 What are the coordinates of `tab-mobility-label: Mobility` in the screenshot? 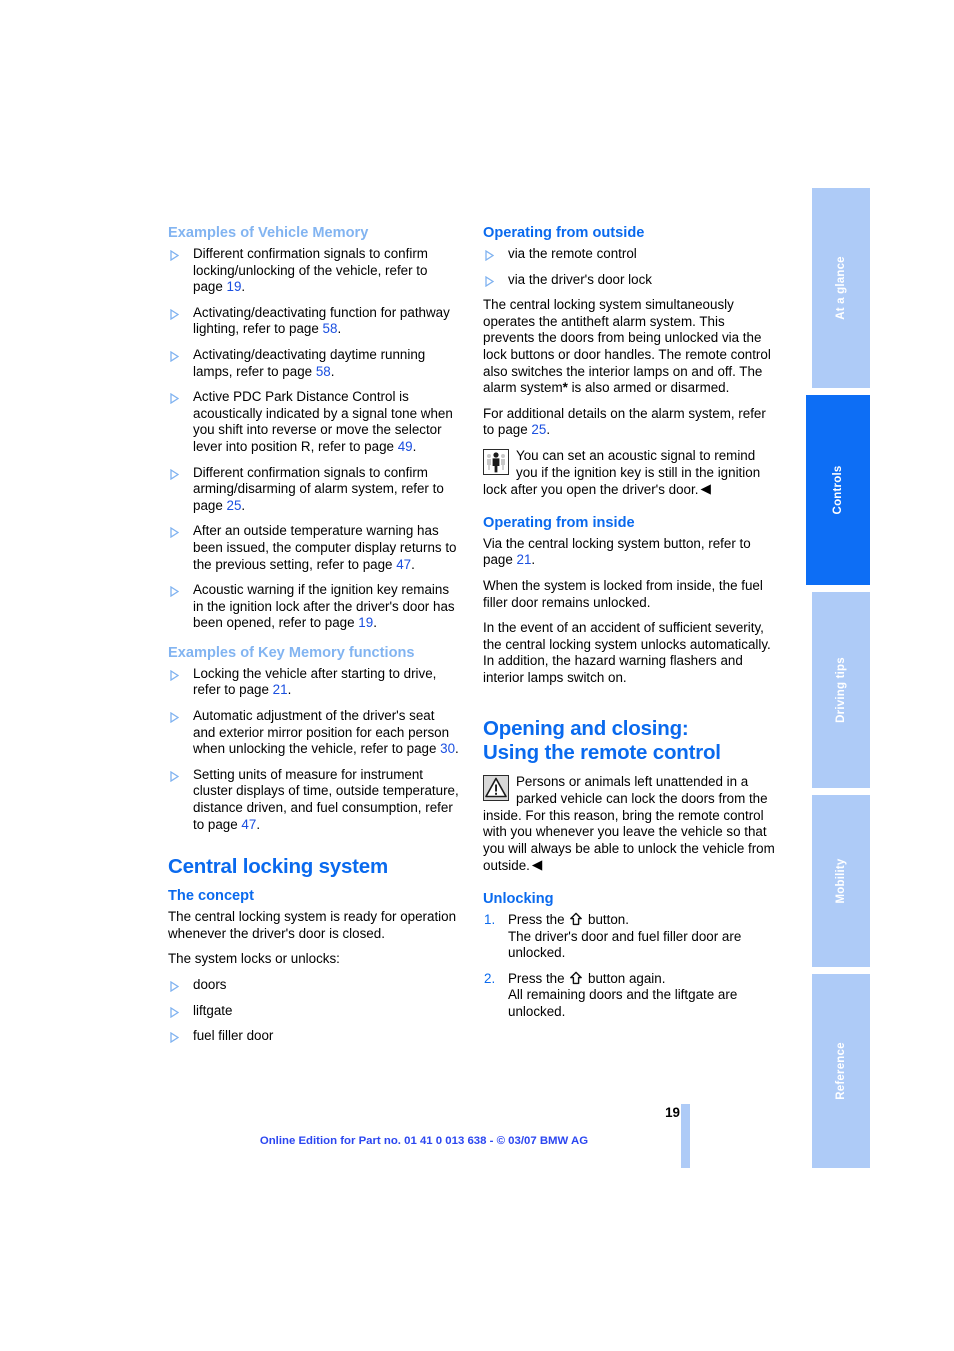 It's located at (841, 881).